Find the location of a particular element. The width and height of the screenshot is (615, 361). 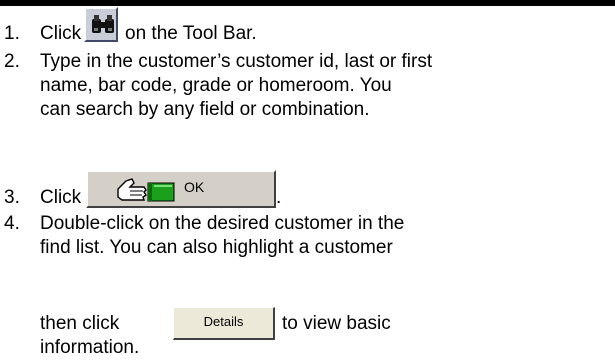

step-number: 2. is located at coordinates (12, 61).